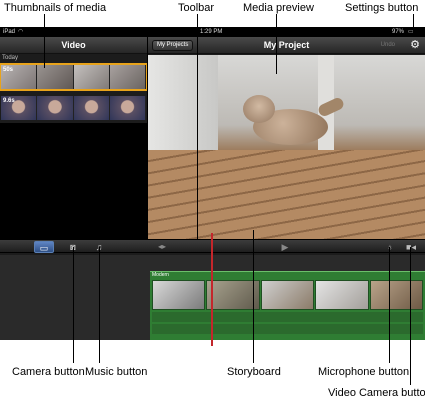 The width and height of the screenshot is (425, 400). What do you see at coordinates (398, 32) in the screenshot?
I see `battery-level: 97%` at bounding box center [398, 32].